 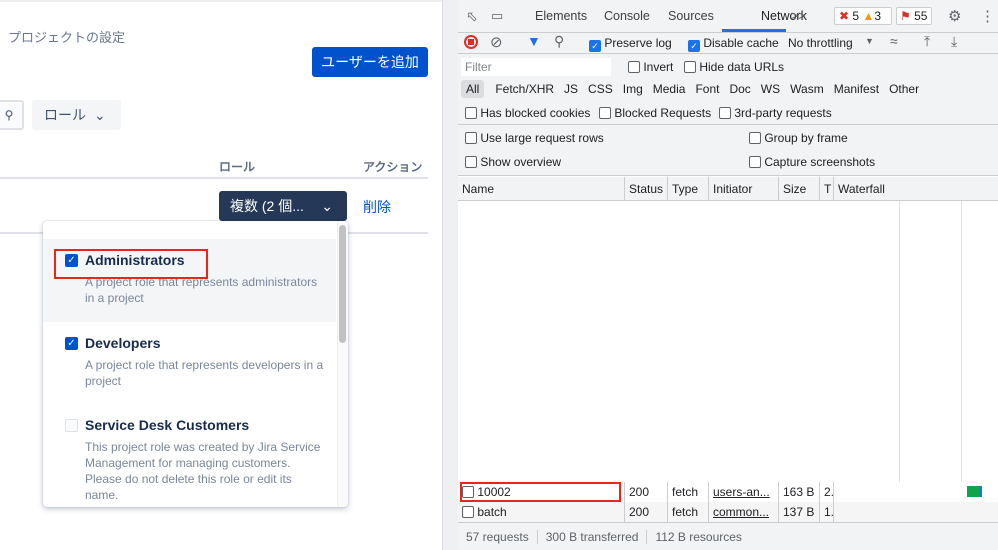 What do you see at coordinates (799, 492) in the screenshot?
I see `request-size: 163 B` at bounding box center [799, 492].